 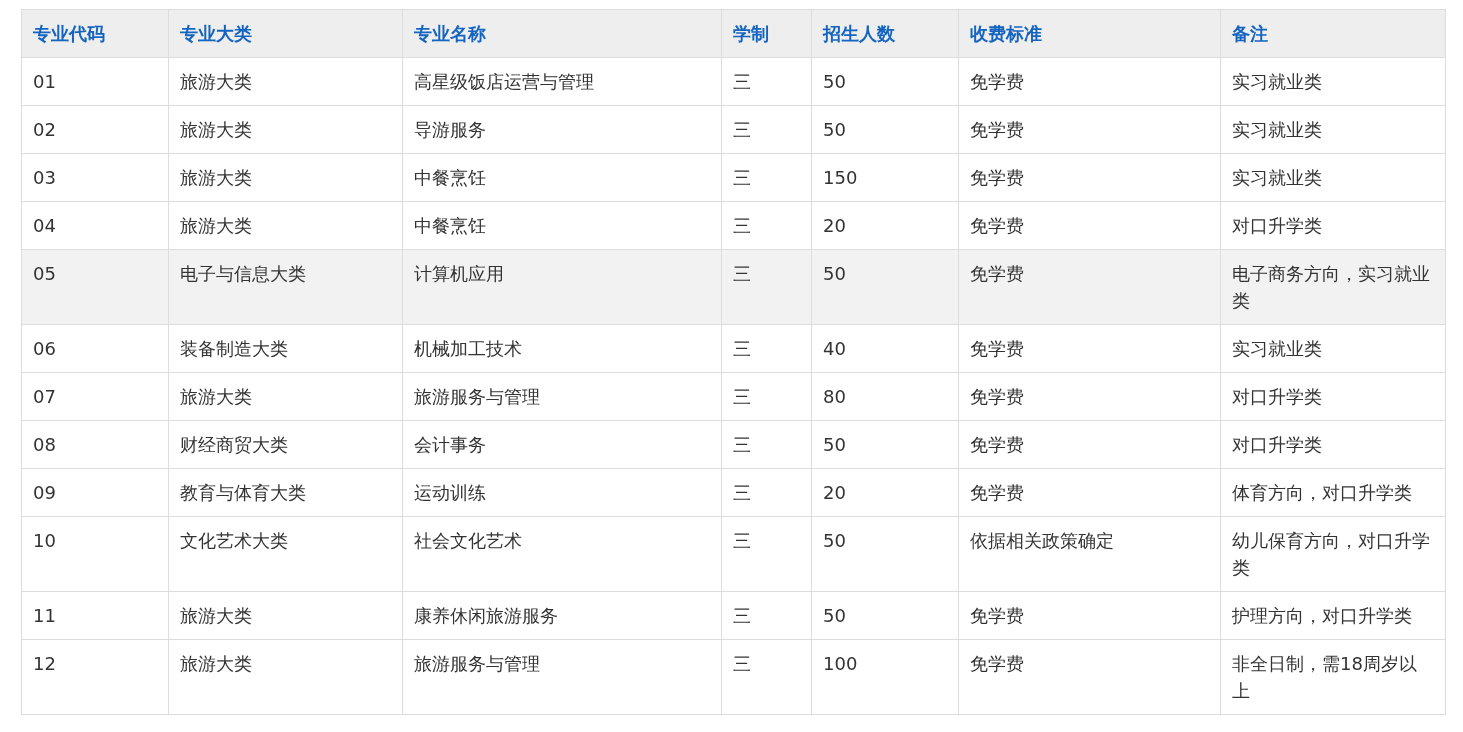 I want to click on table-cell: 导游服务, so click(x=562, y=129).